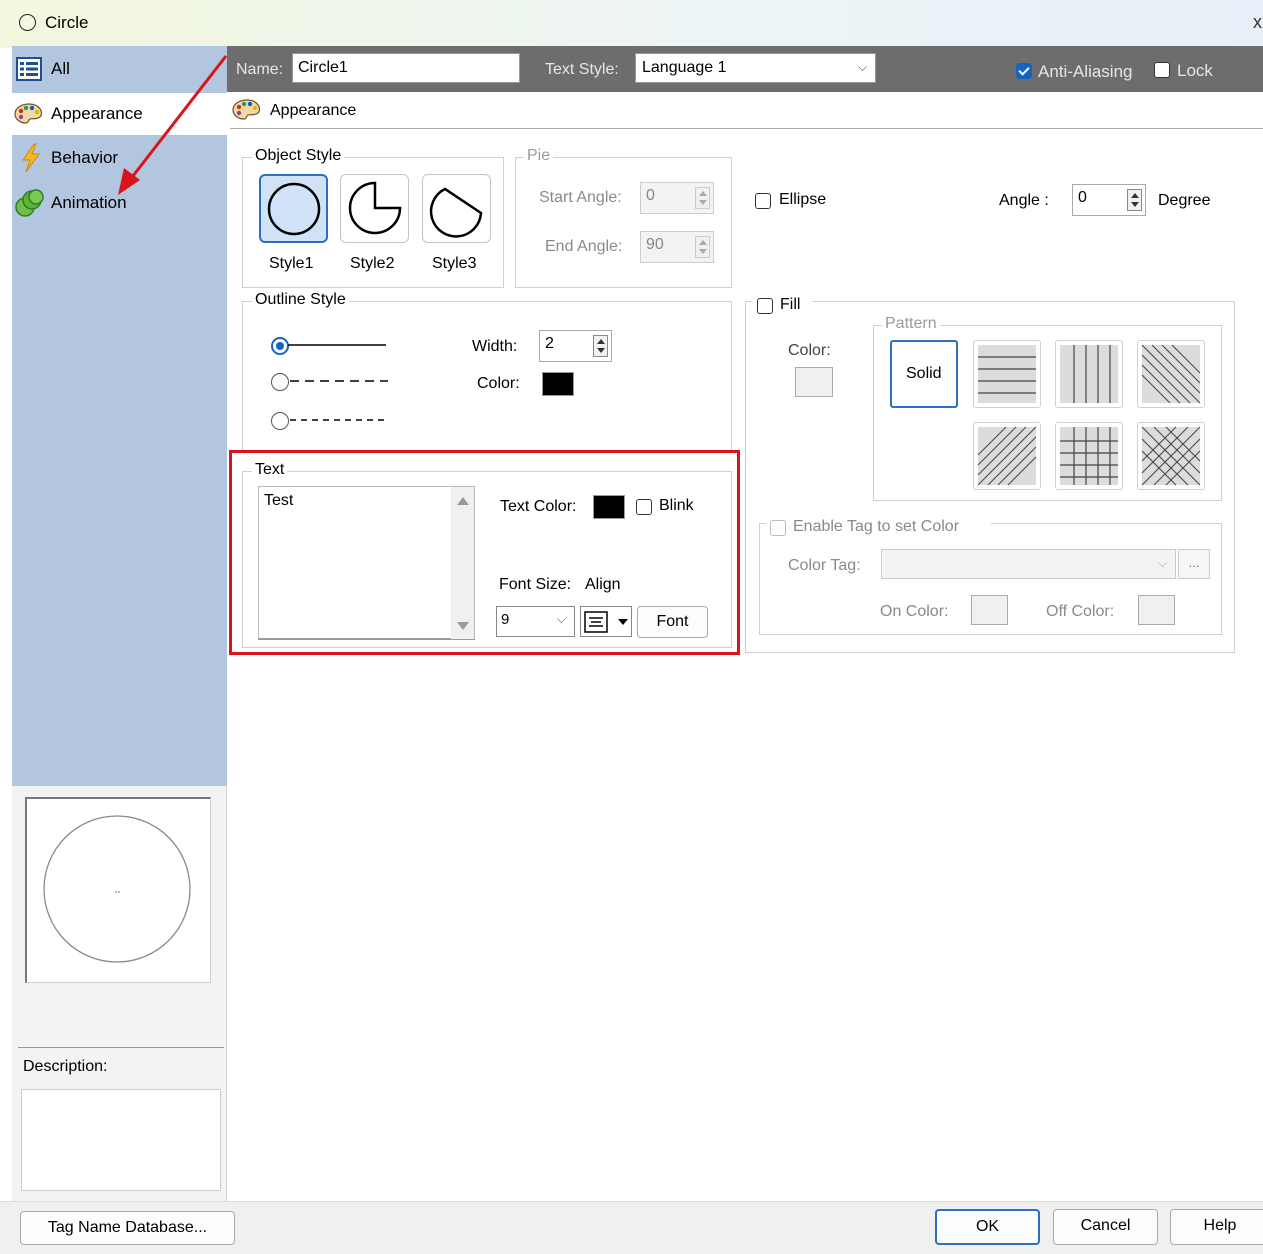  I want to click on anti-aliasing-label: Anti-Aliasing, so click(1085, 71).